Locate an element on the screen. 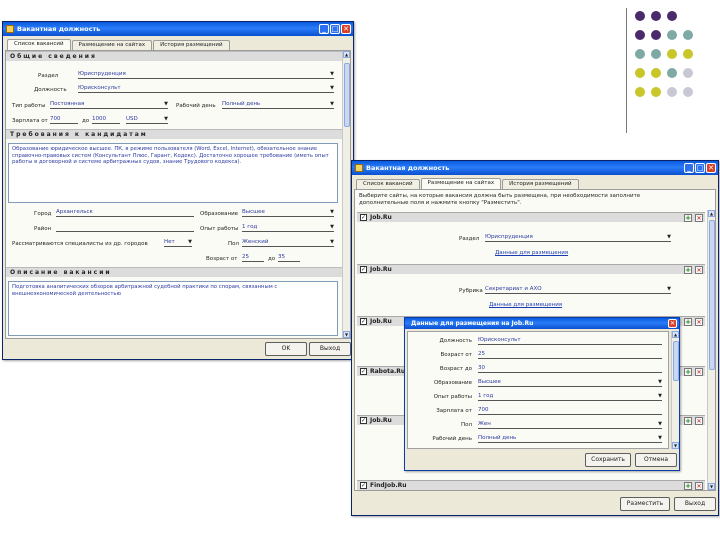  dialog-field-input: 30 is located at coordinates (570, 369).